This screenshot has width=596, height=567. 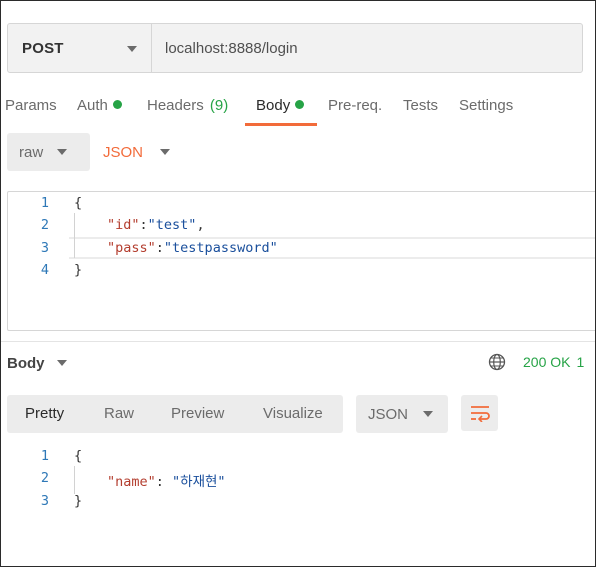 I want to click on tab-settings-label: Settings, so click(x=486, y=105).